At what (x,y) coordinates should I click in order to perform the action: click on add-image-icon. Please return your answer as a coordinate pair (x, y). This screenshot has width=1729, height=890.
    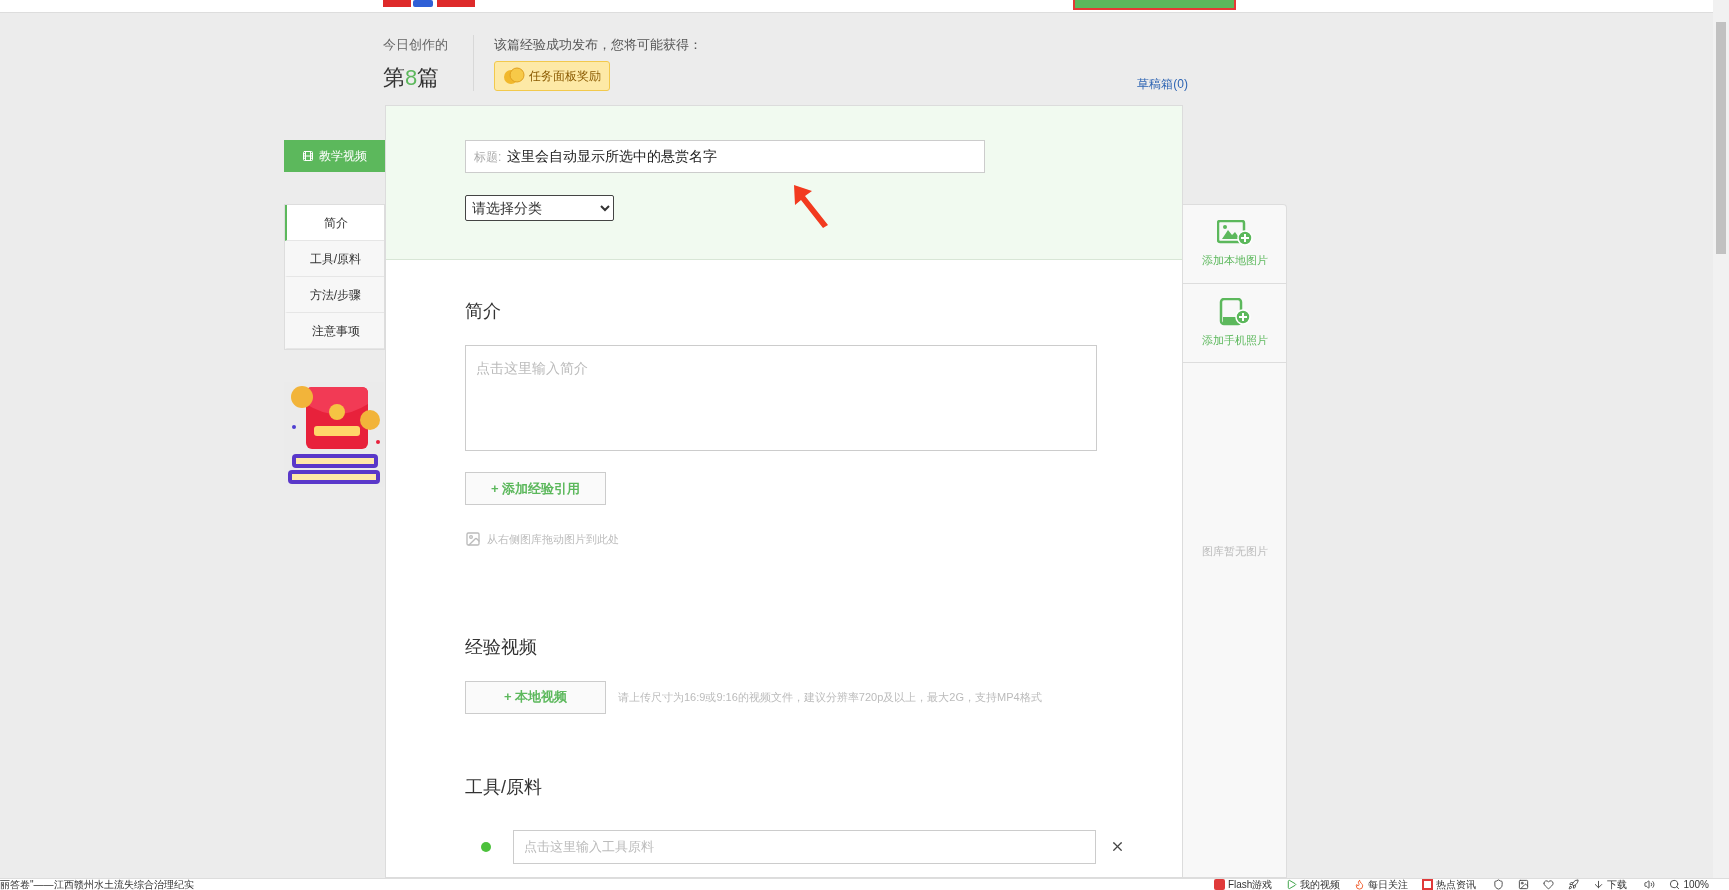
    Looking at the image, I should click on (1234, 232).